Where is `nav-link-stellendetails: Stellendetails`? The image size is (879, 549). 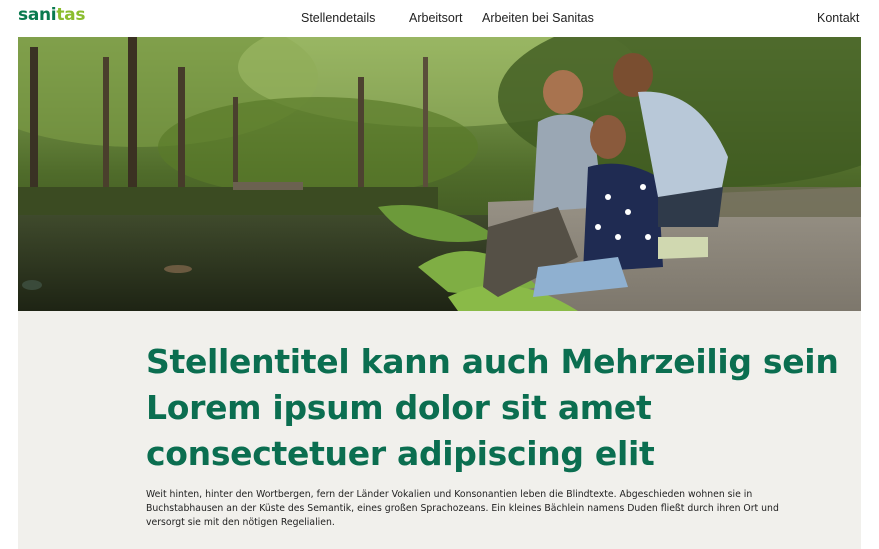
nav-link-stellendetails: Stellendetails is located at coordinates (338, 18).